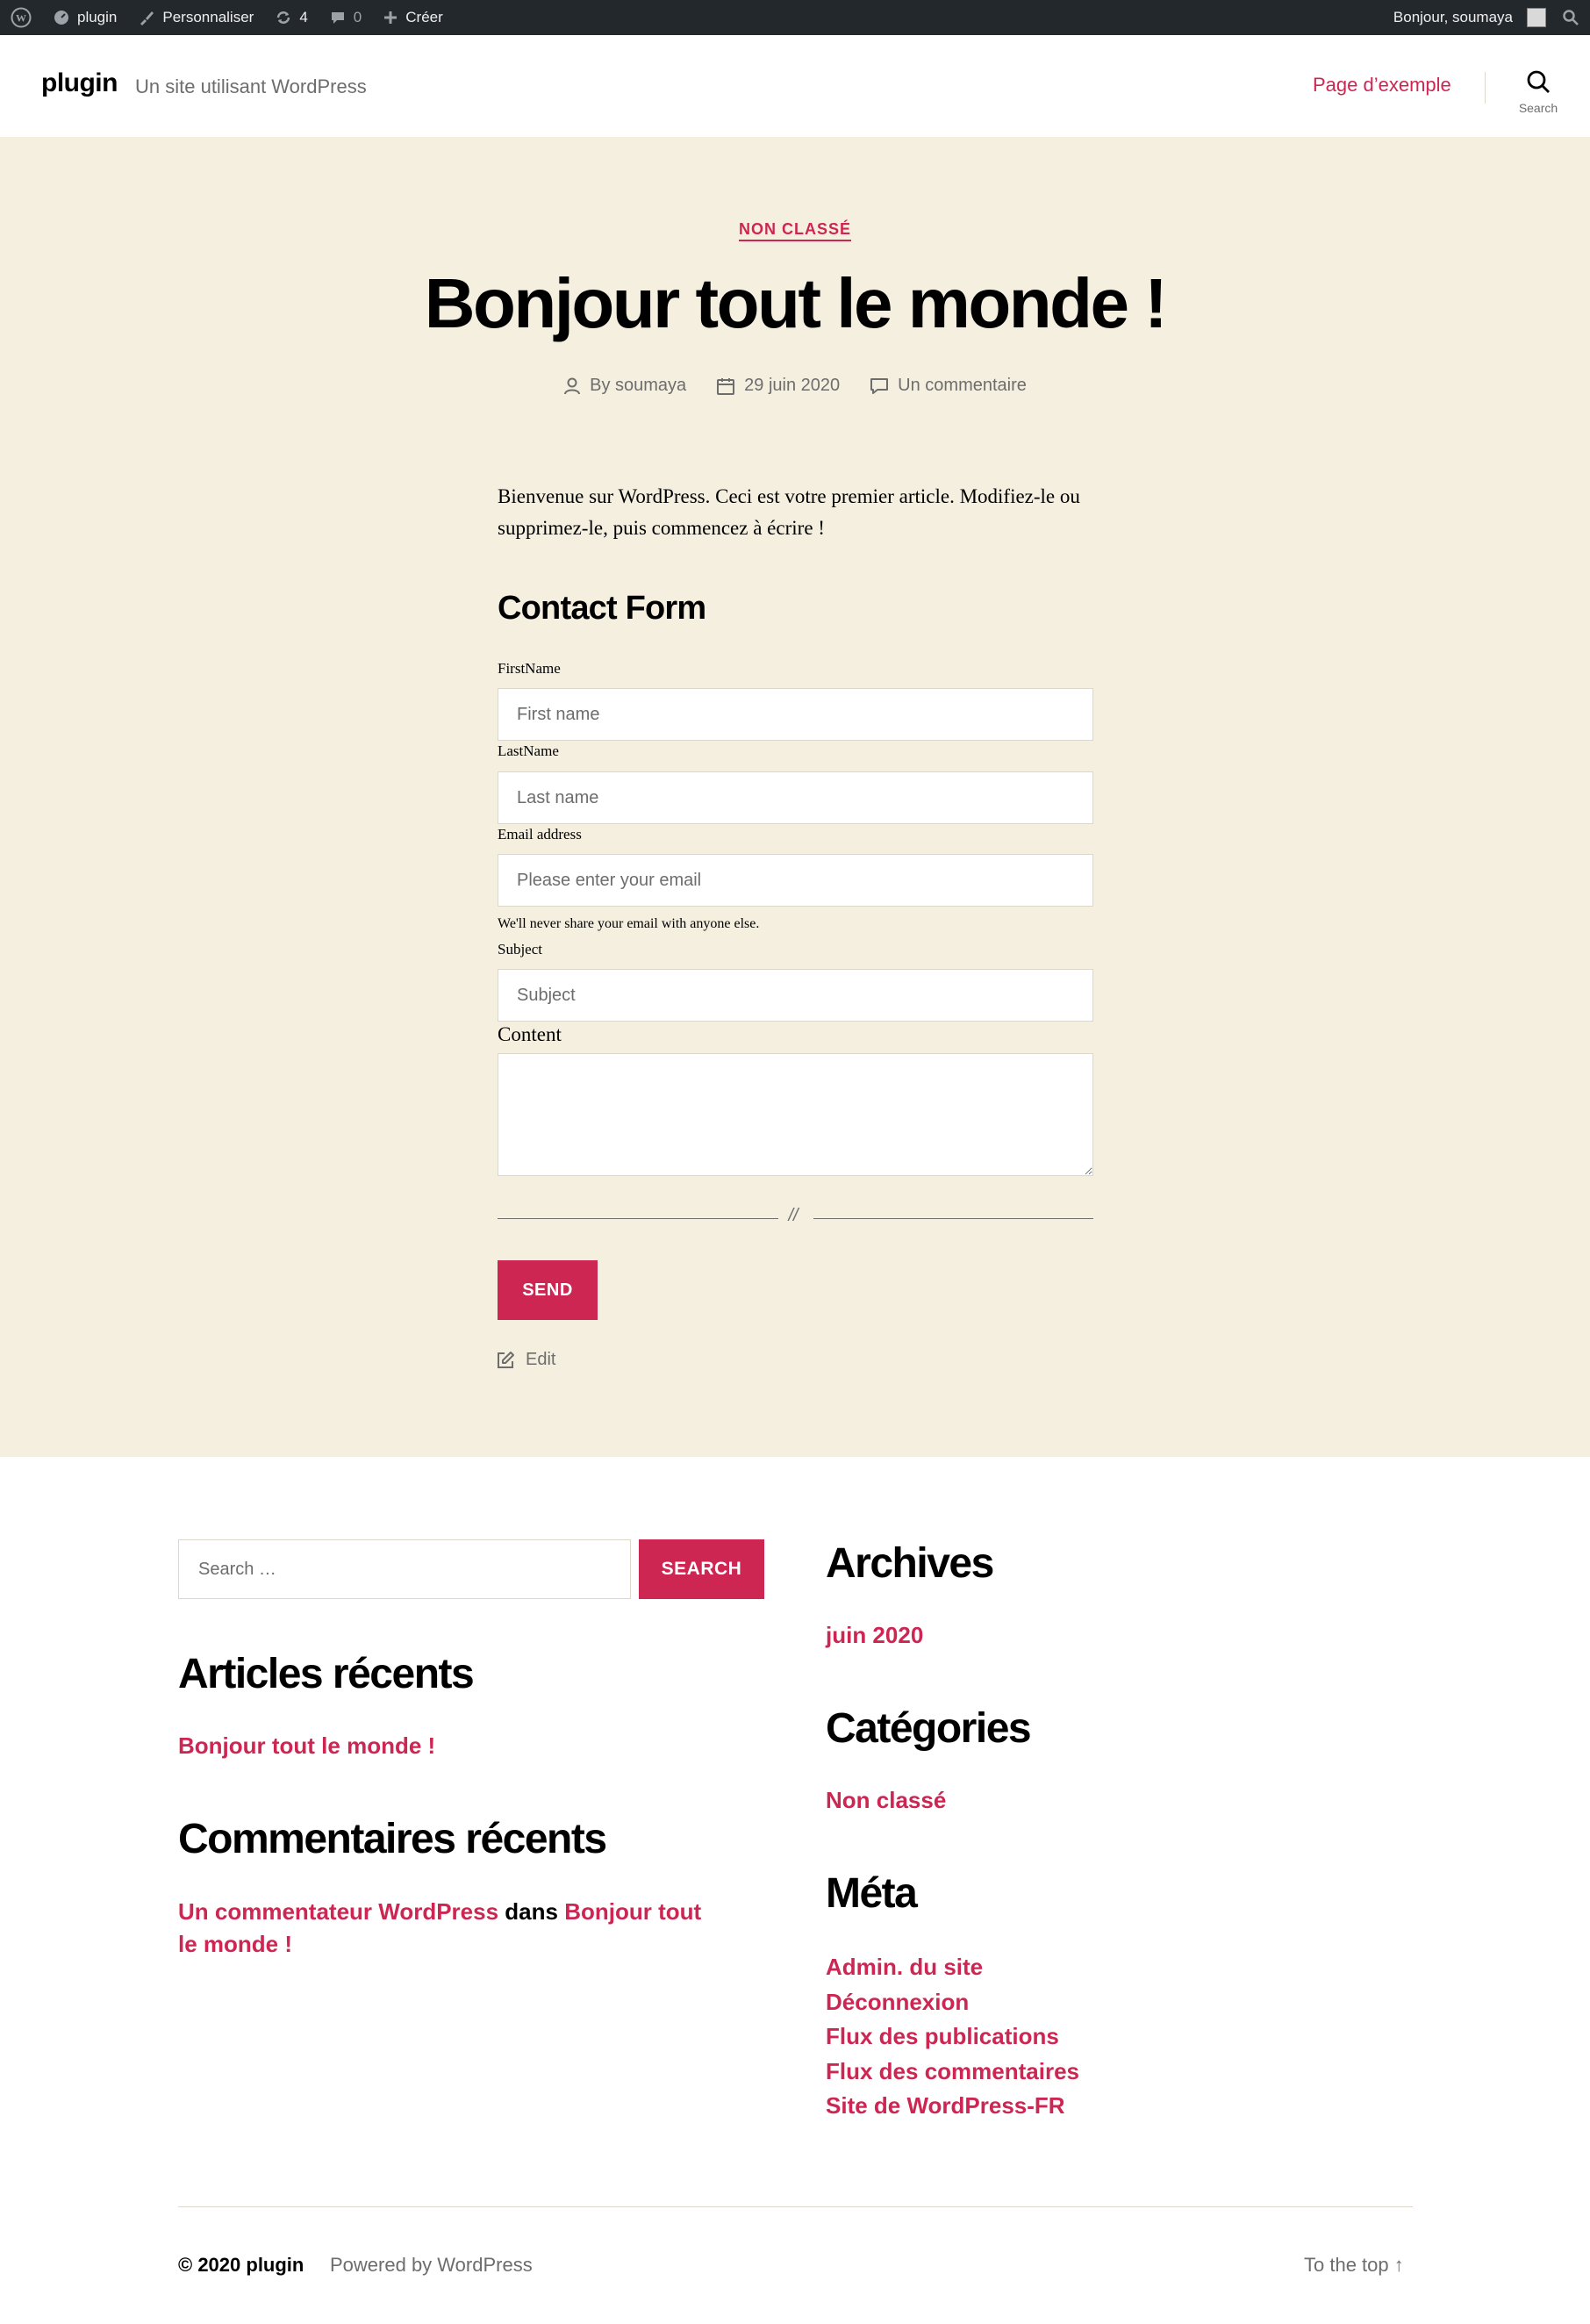 The image size is (1590, 2324). I want to click on customize-link: Personnaliser, so click(195, 17).